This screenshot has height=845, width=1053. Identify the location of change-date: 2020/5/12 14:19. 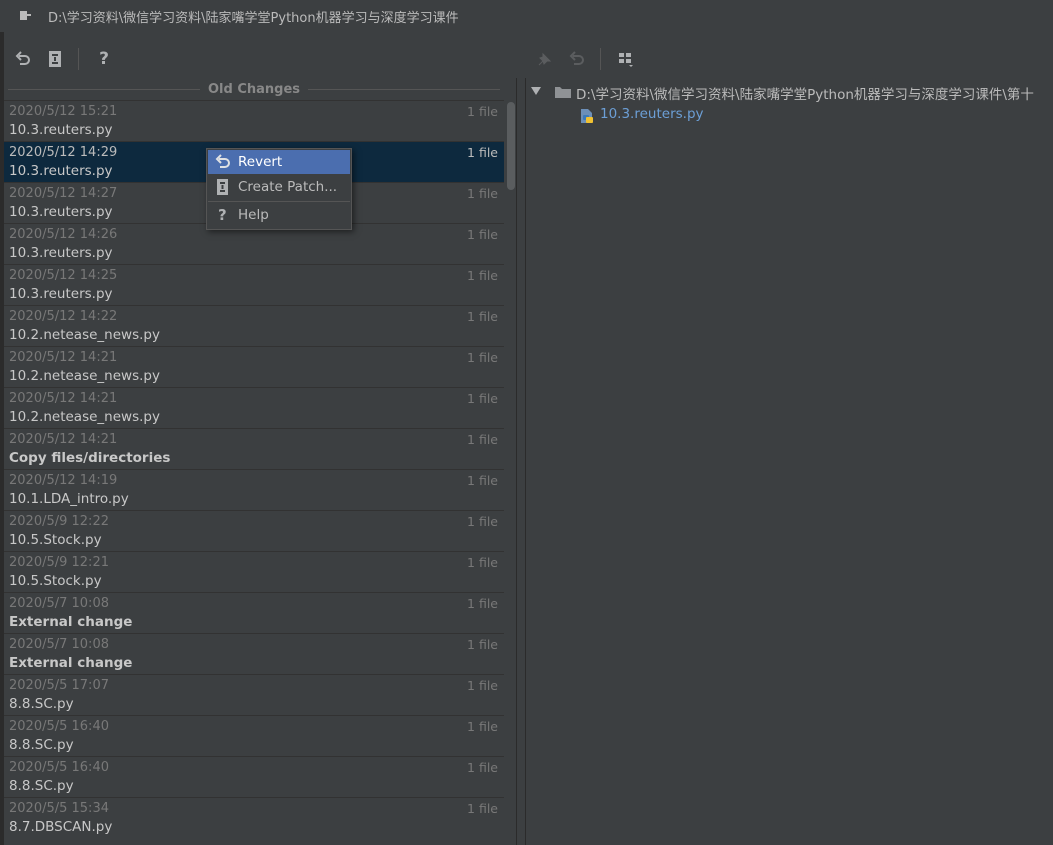
(63, 480).